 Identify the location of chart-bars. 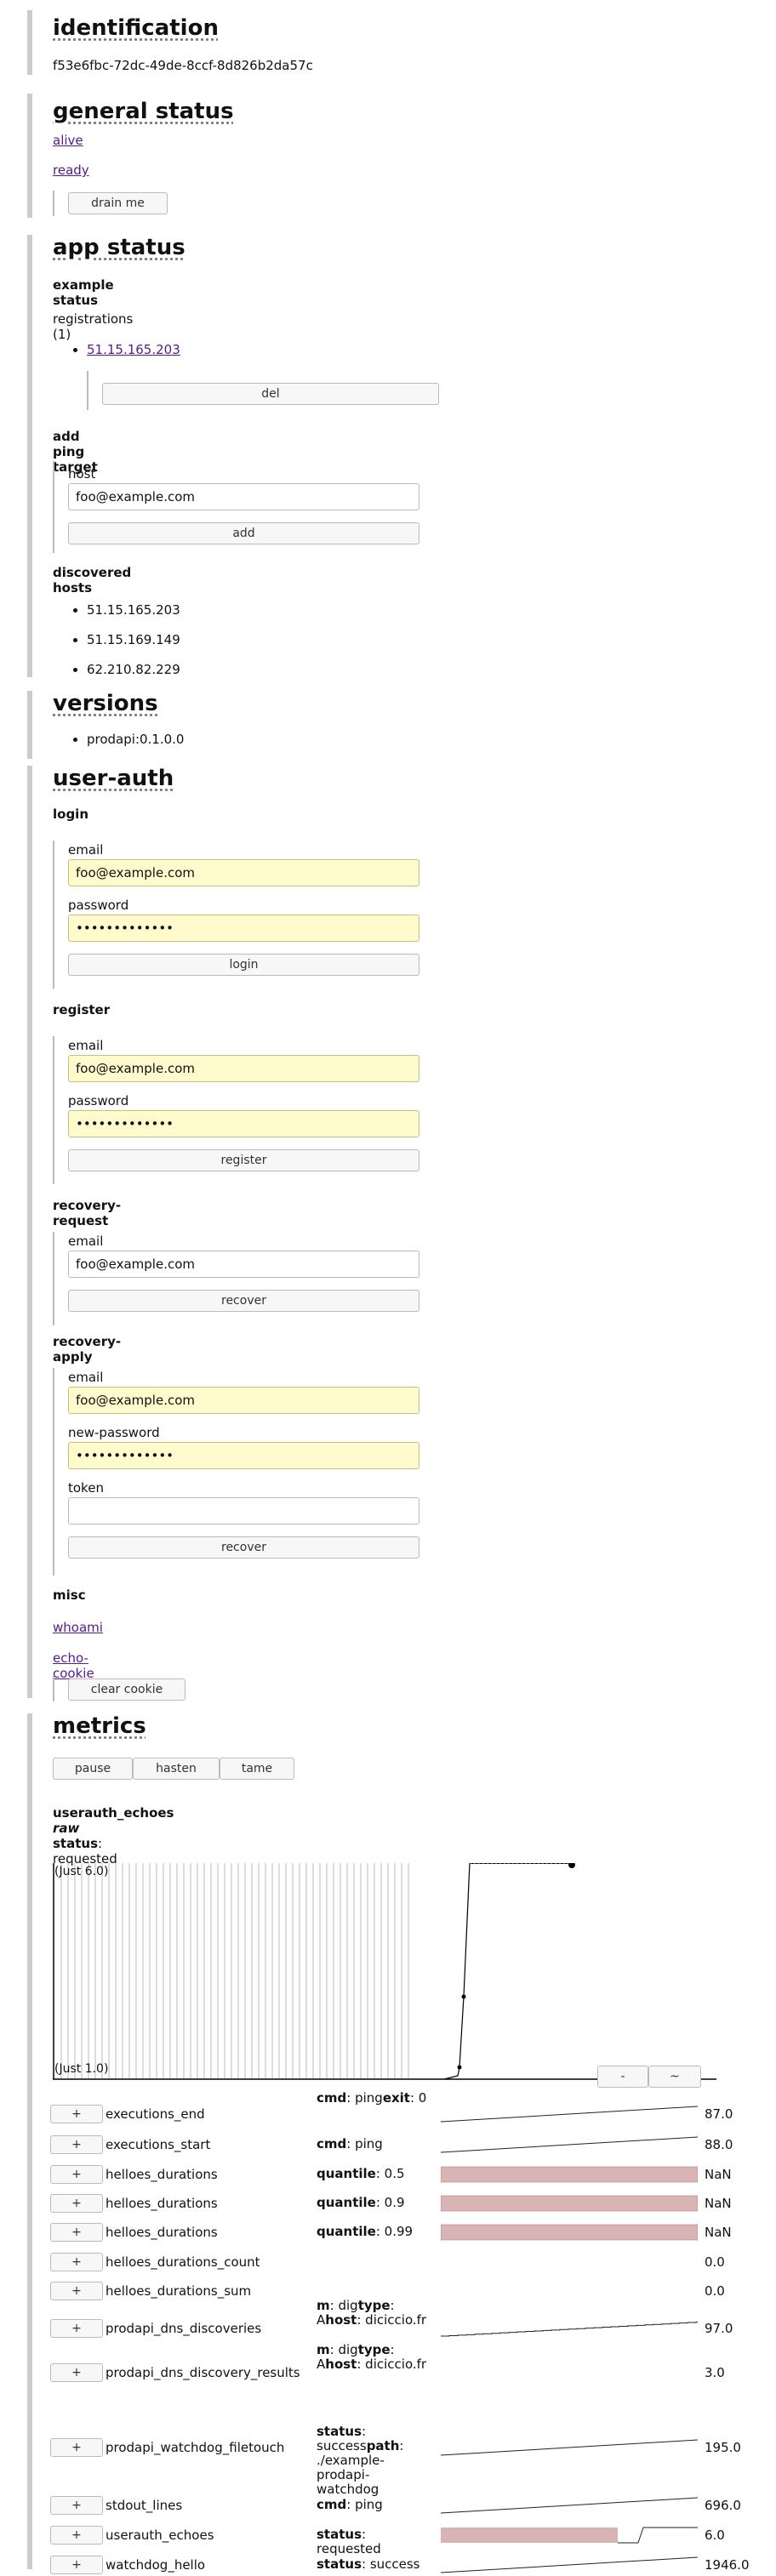
(235, 1971).